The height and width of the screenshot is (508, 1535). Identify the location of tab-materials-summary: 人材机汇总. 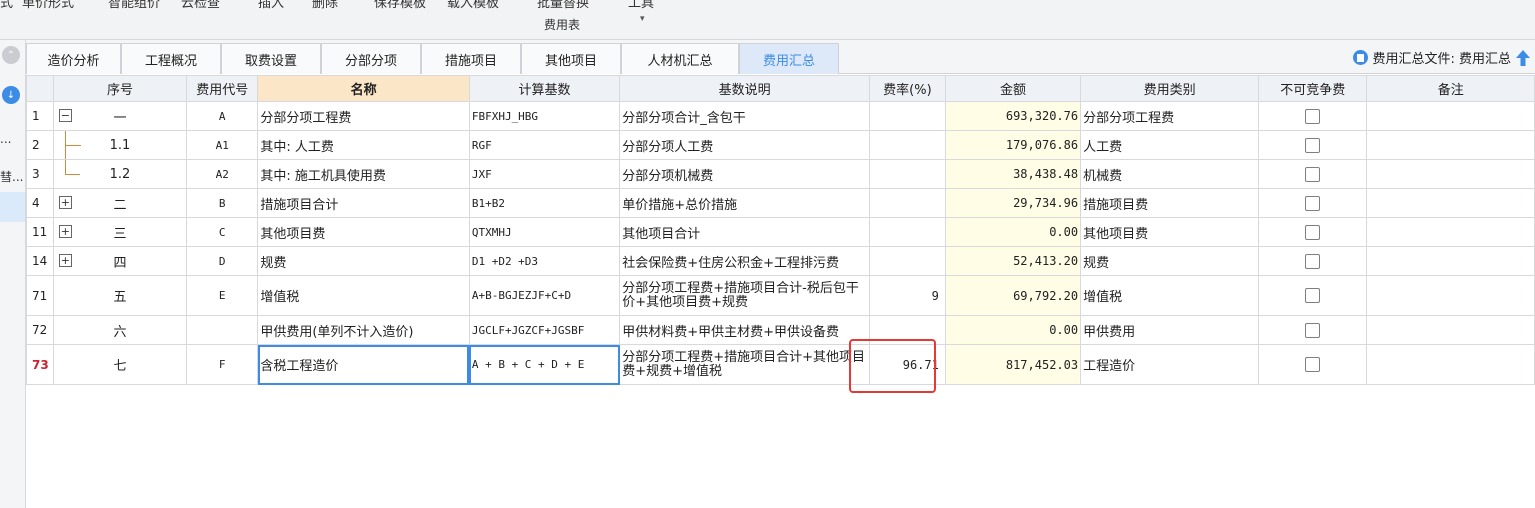
(680, 58).